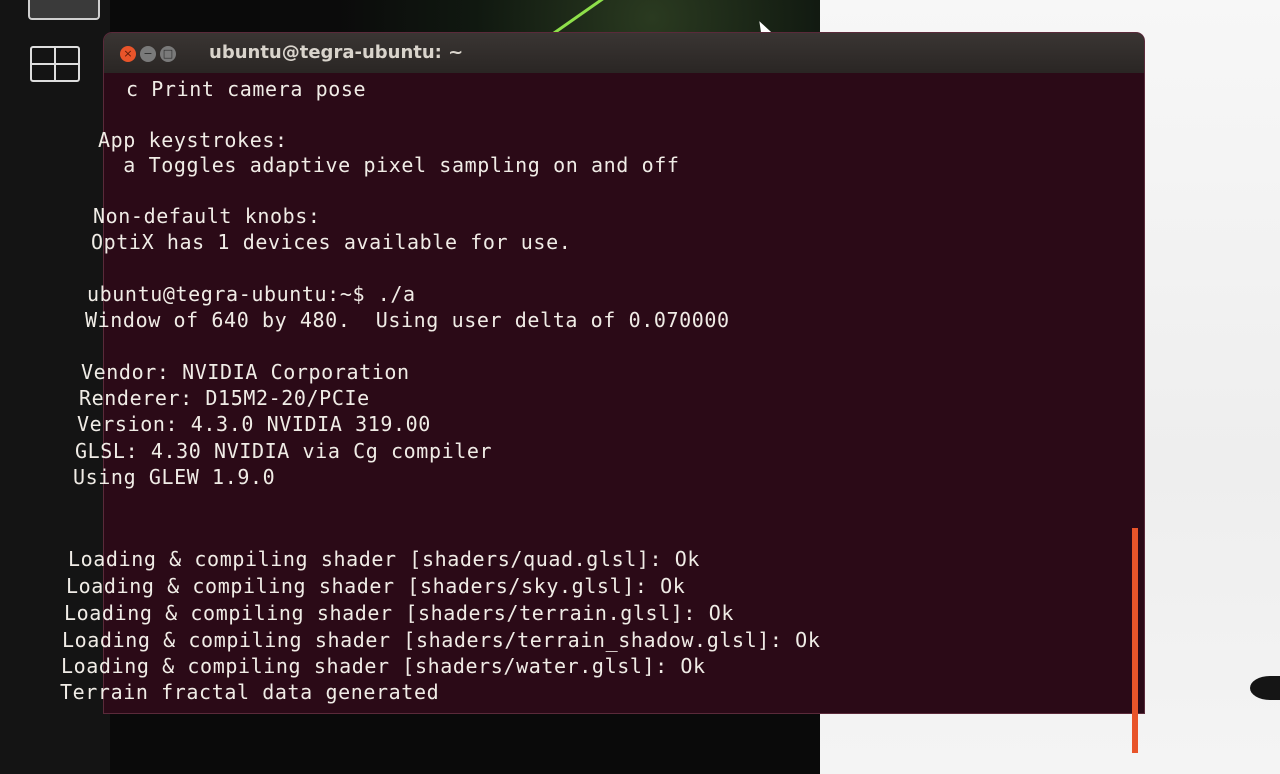 Image resolution: width=1280 pixels, height=774 pixels. Describe the element at coordinates (148, 54) in the screenshot. I see `minimize-button: −` at that location.